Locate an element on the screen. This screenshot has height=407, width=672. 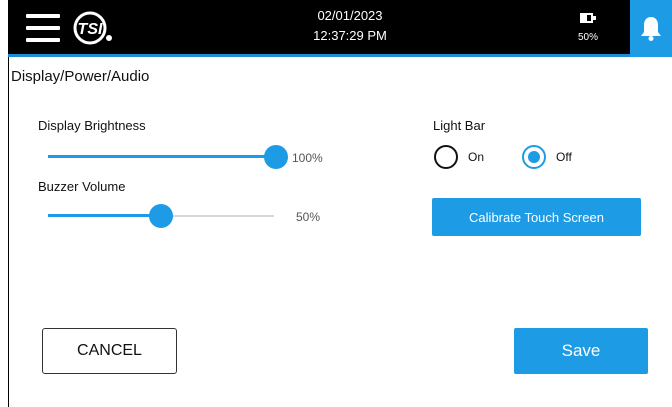
save-button: Save is located at coordinates (581, 351).